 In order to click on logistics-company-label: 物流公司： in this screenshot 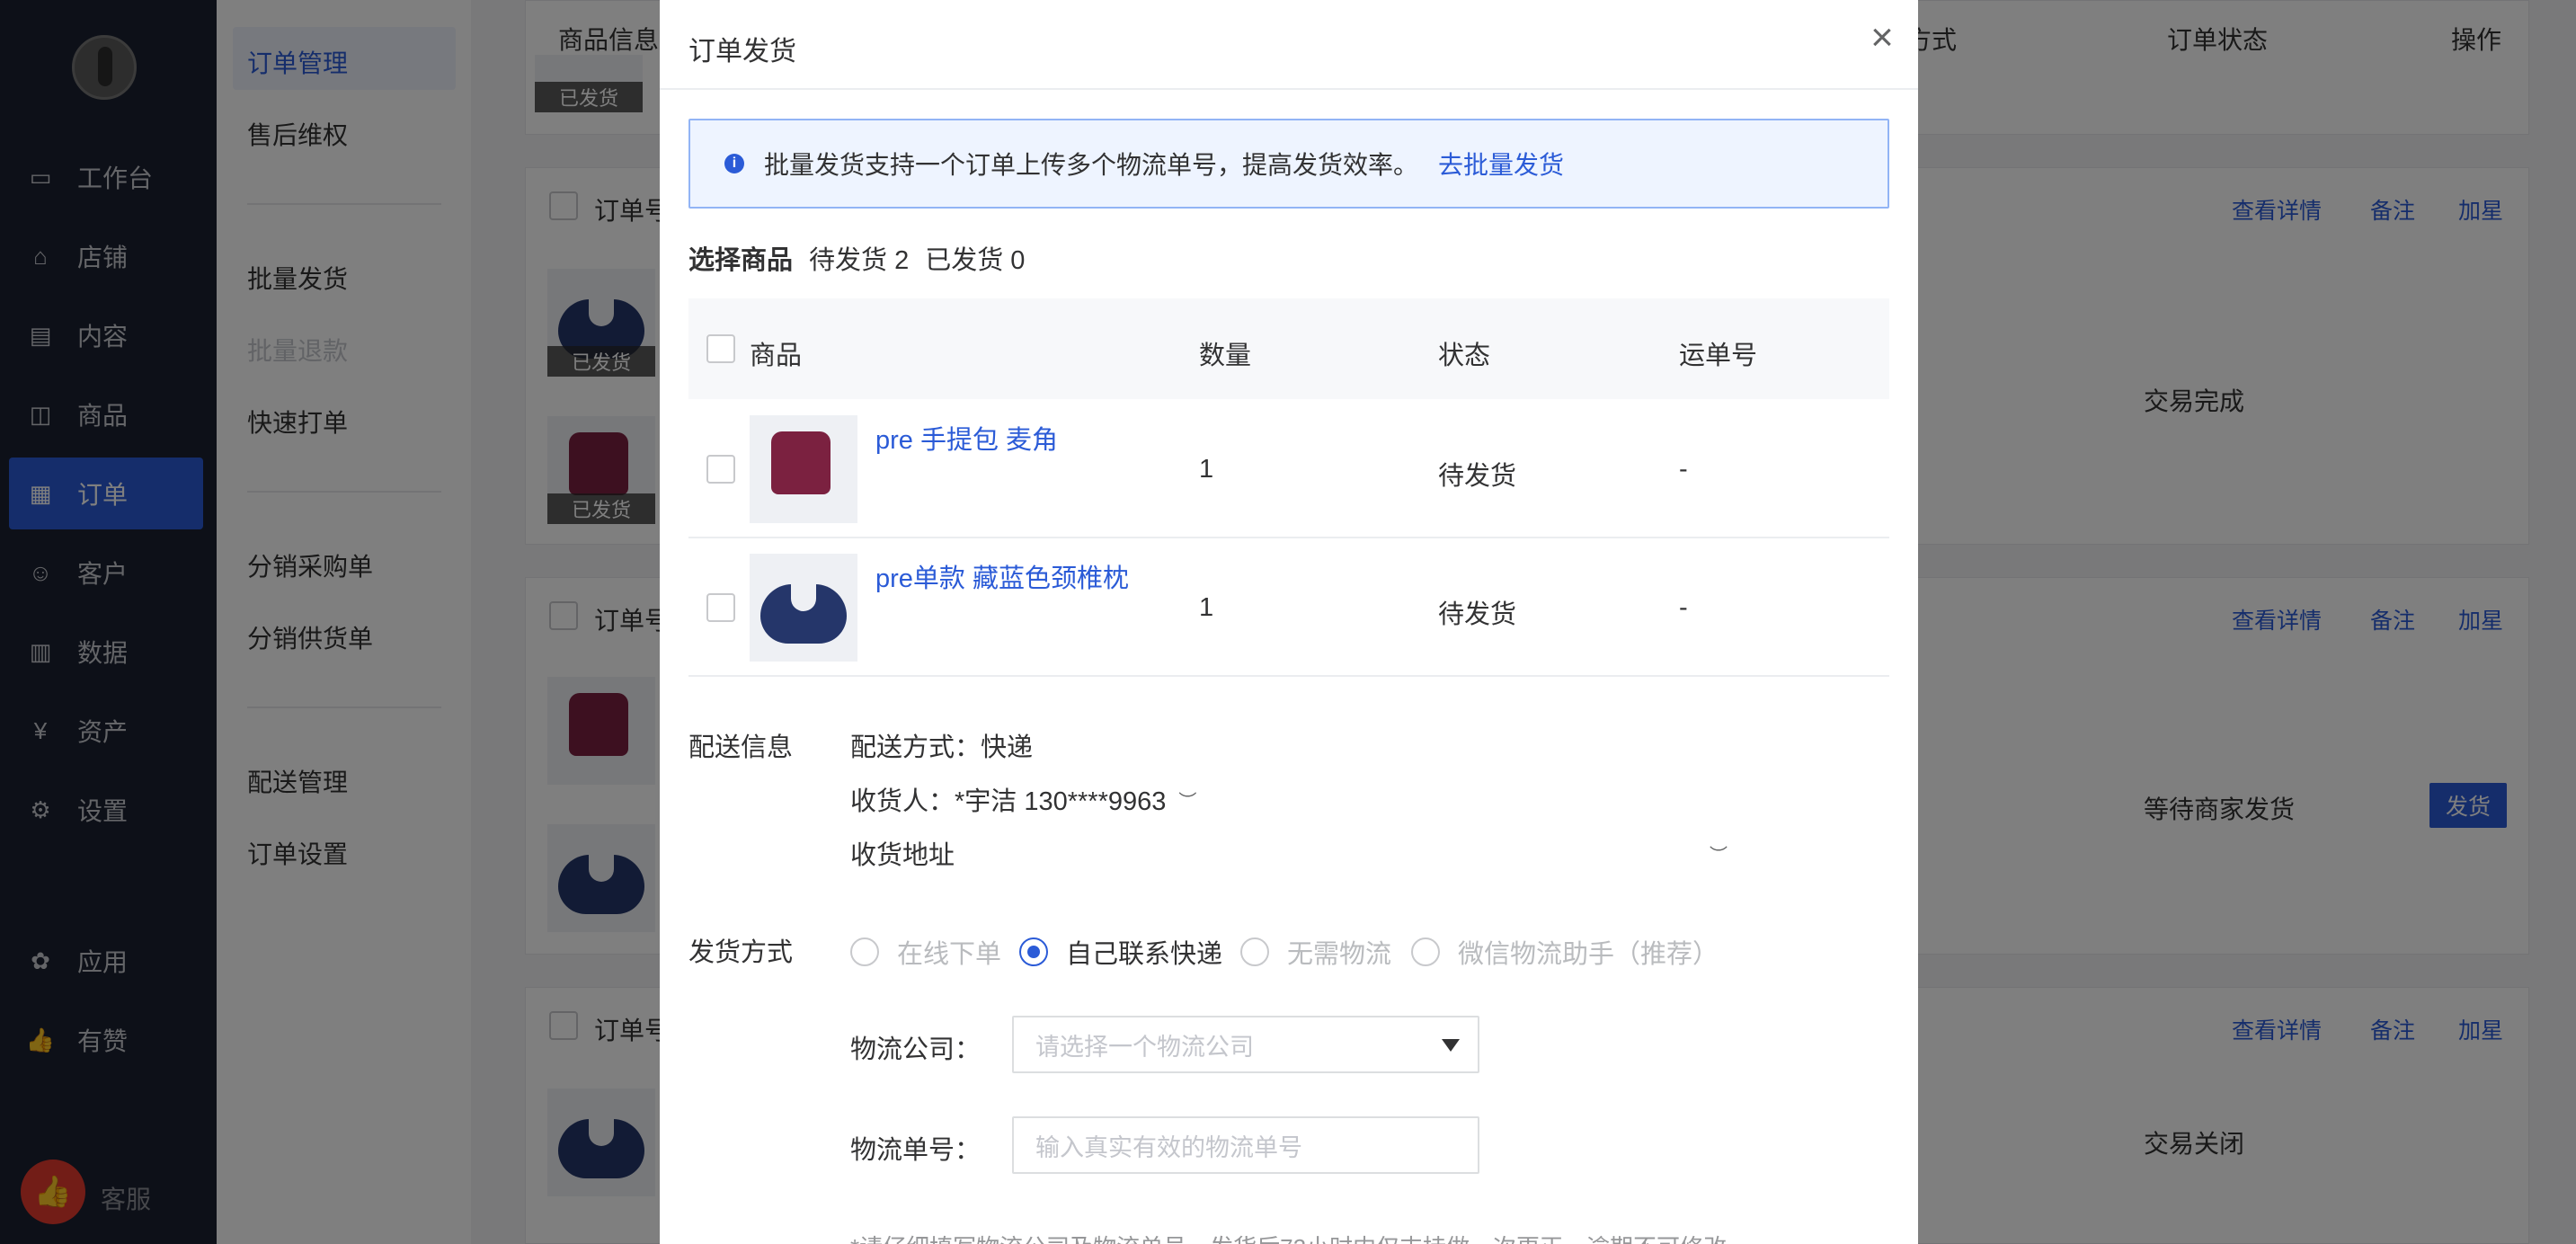, I will do `click(916, 1049)`.